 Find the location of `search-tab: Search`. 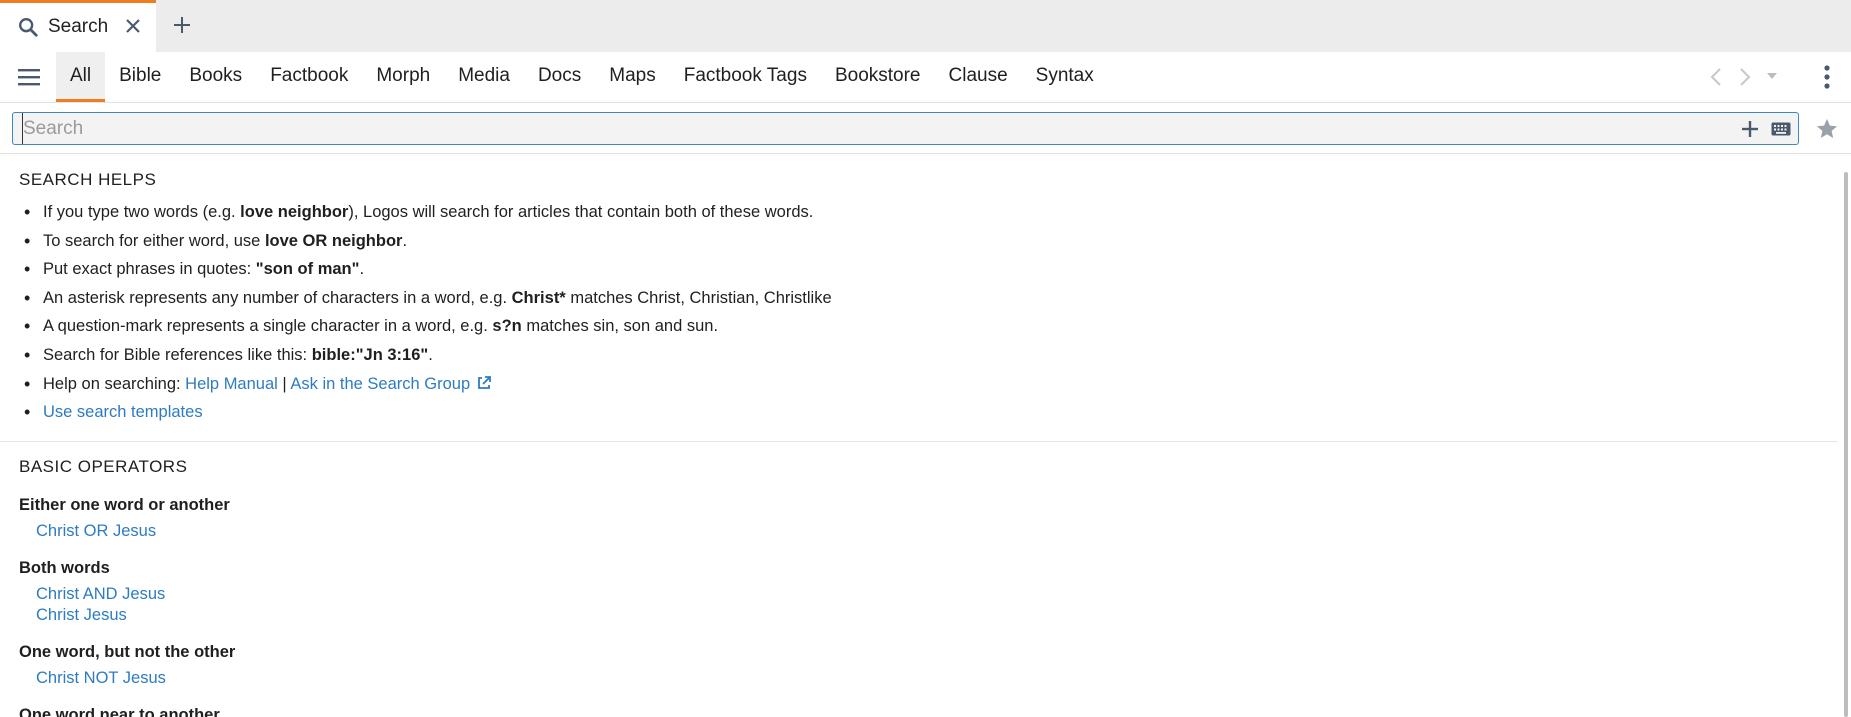

search-tab: Search is located at coordinates (78, 26).